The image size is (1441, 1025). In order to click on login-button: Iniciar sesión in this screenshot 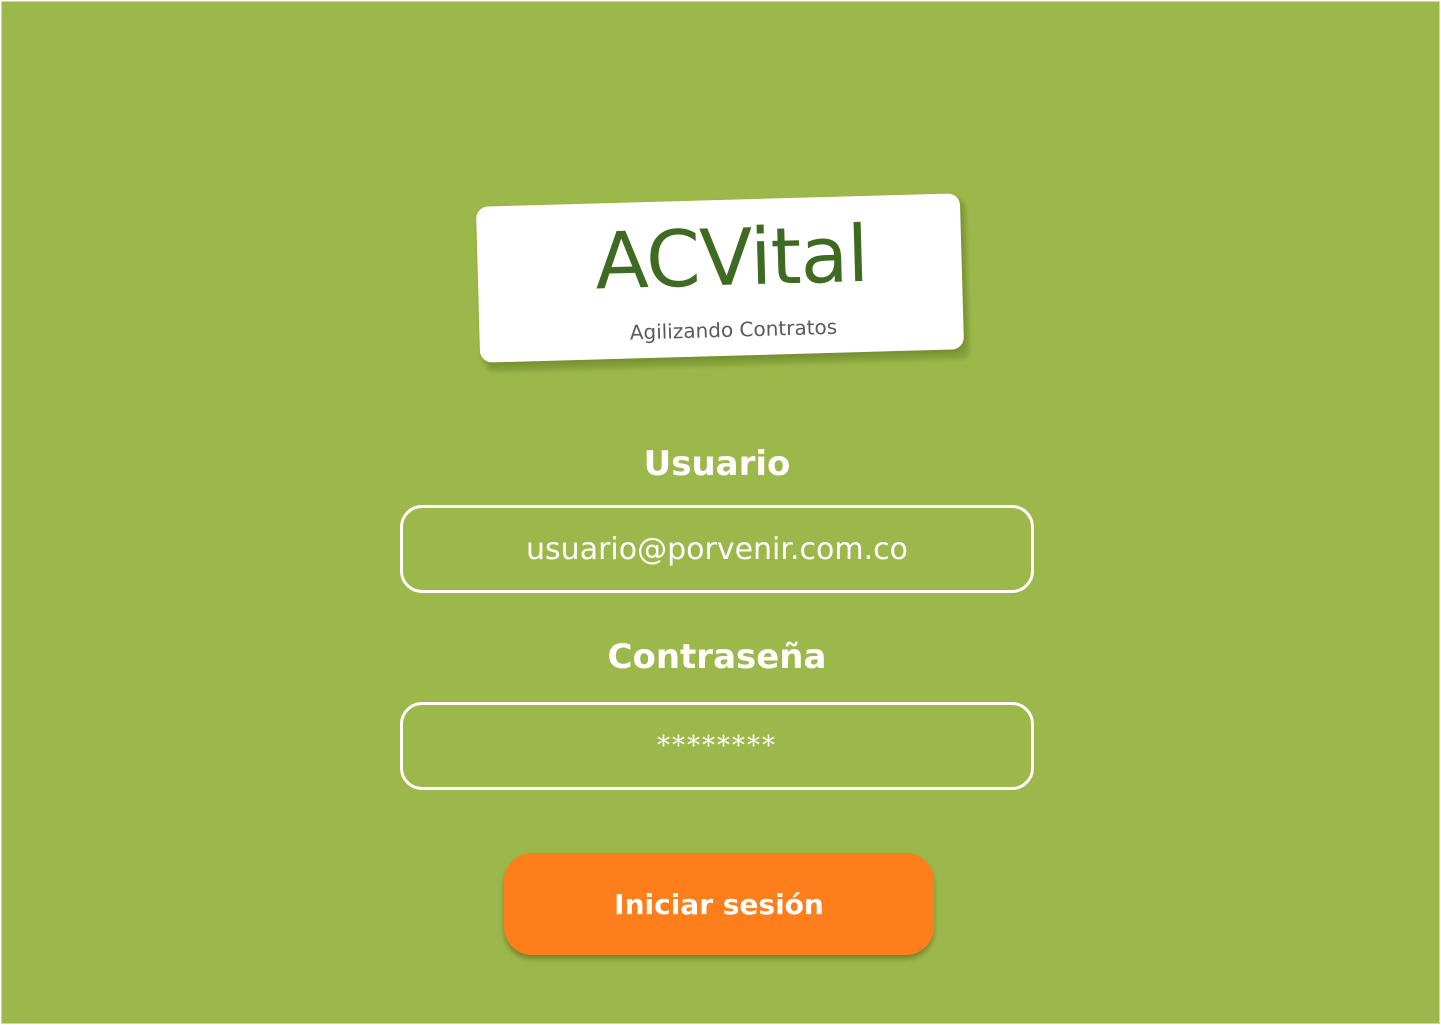, I will do `click(719, 904)`.